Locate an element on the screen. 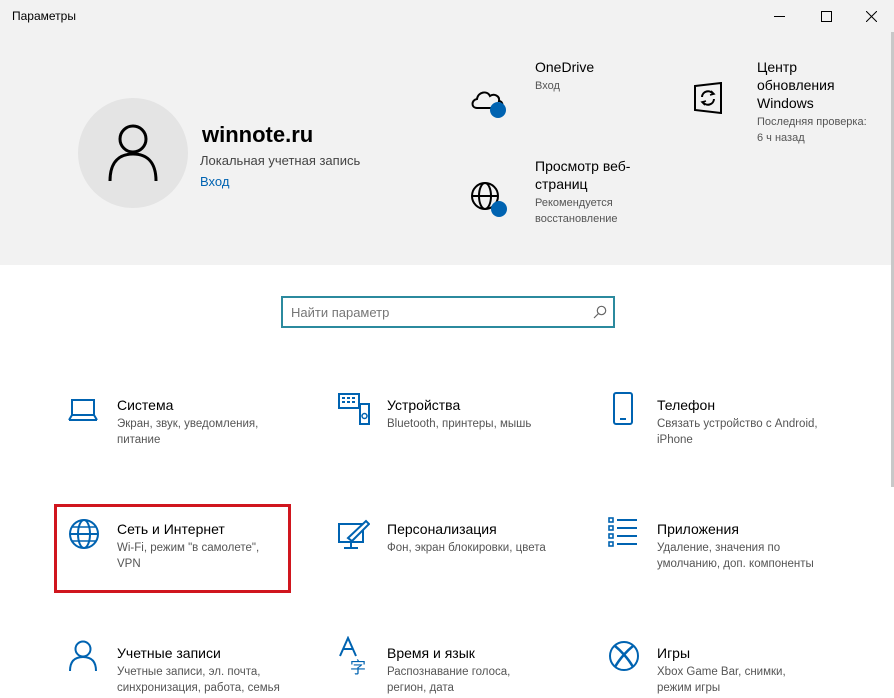 This screenshot has width=894, height=698. quick-update-title: Центр обновления Windows is located at coordinates (796, 85).